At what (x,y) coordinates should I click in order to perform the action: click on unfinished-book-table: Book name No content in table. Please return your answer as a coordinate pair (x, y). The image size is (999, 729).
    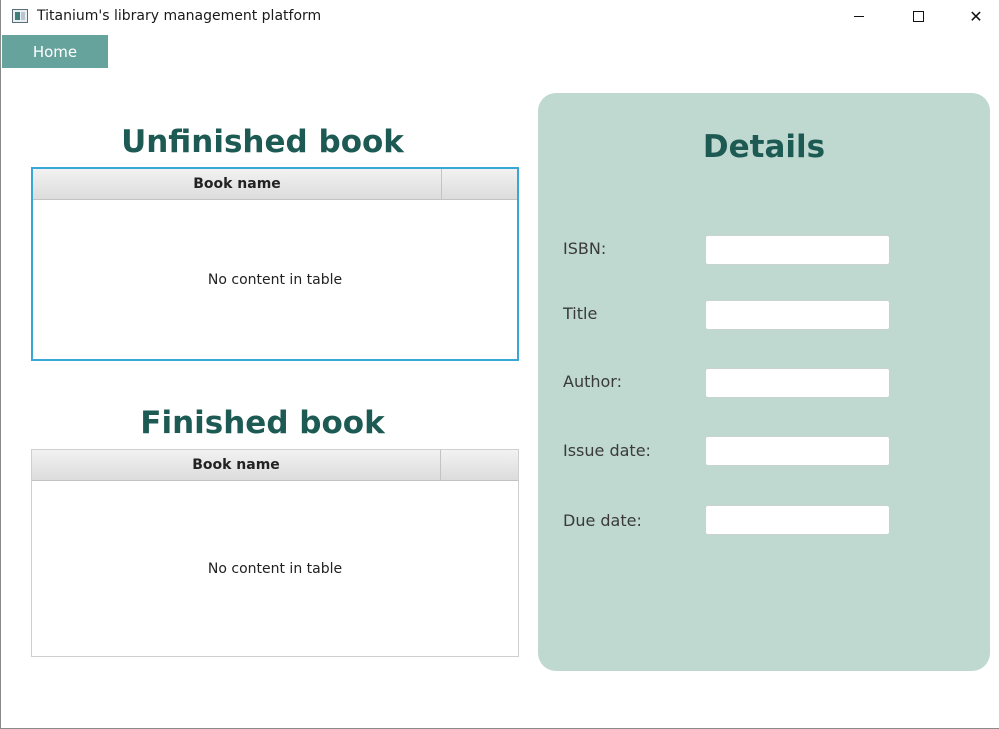
    Looking at the image, I should click on (275, 264).